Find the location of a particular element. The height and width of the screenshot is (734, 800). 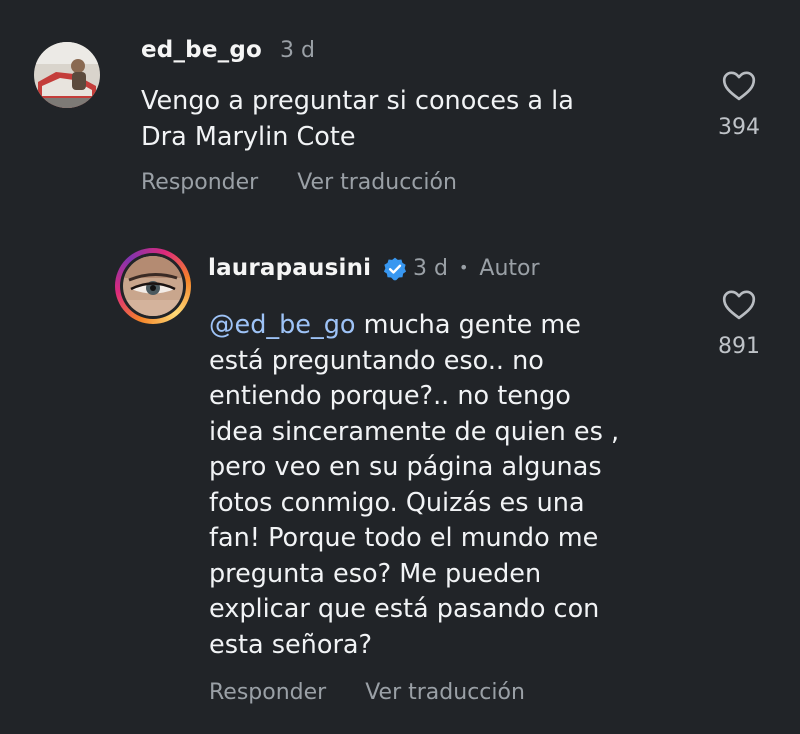

eye-photo-avatar-icon is located at coordinates (153, 286).